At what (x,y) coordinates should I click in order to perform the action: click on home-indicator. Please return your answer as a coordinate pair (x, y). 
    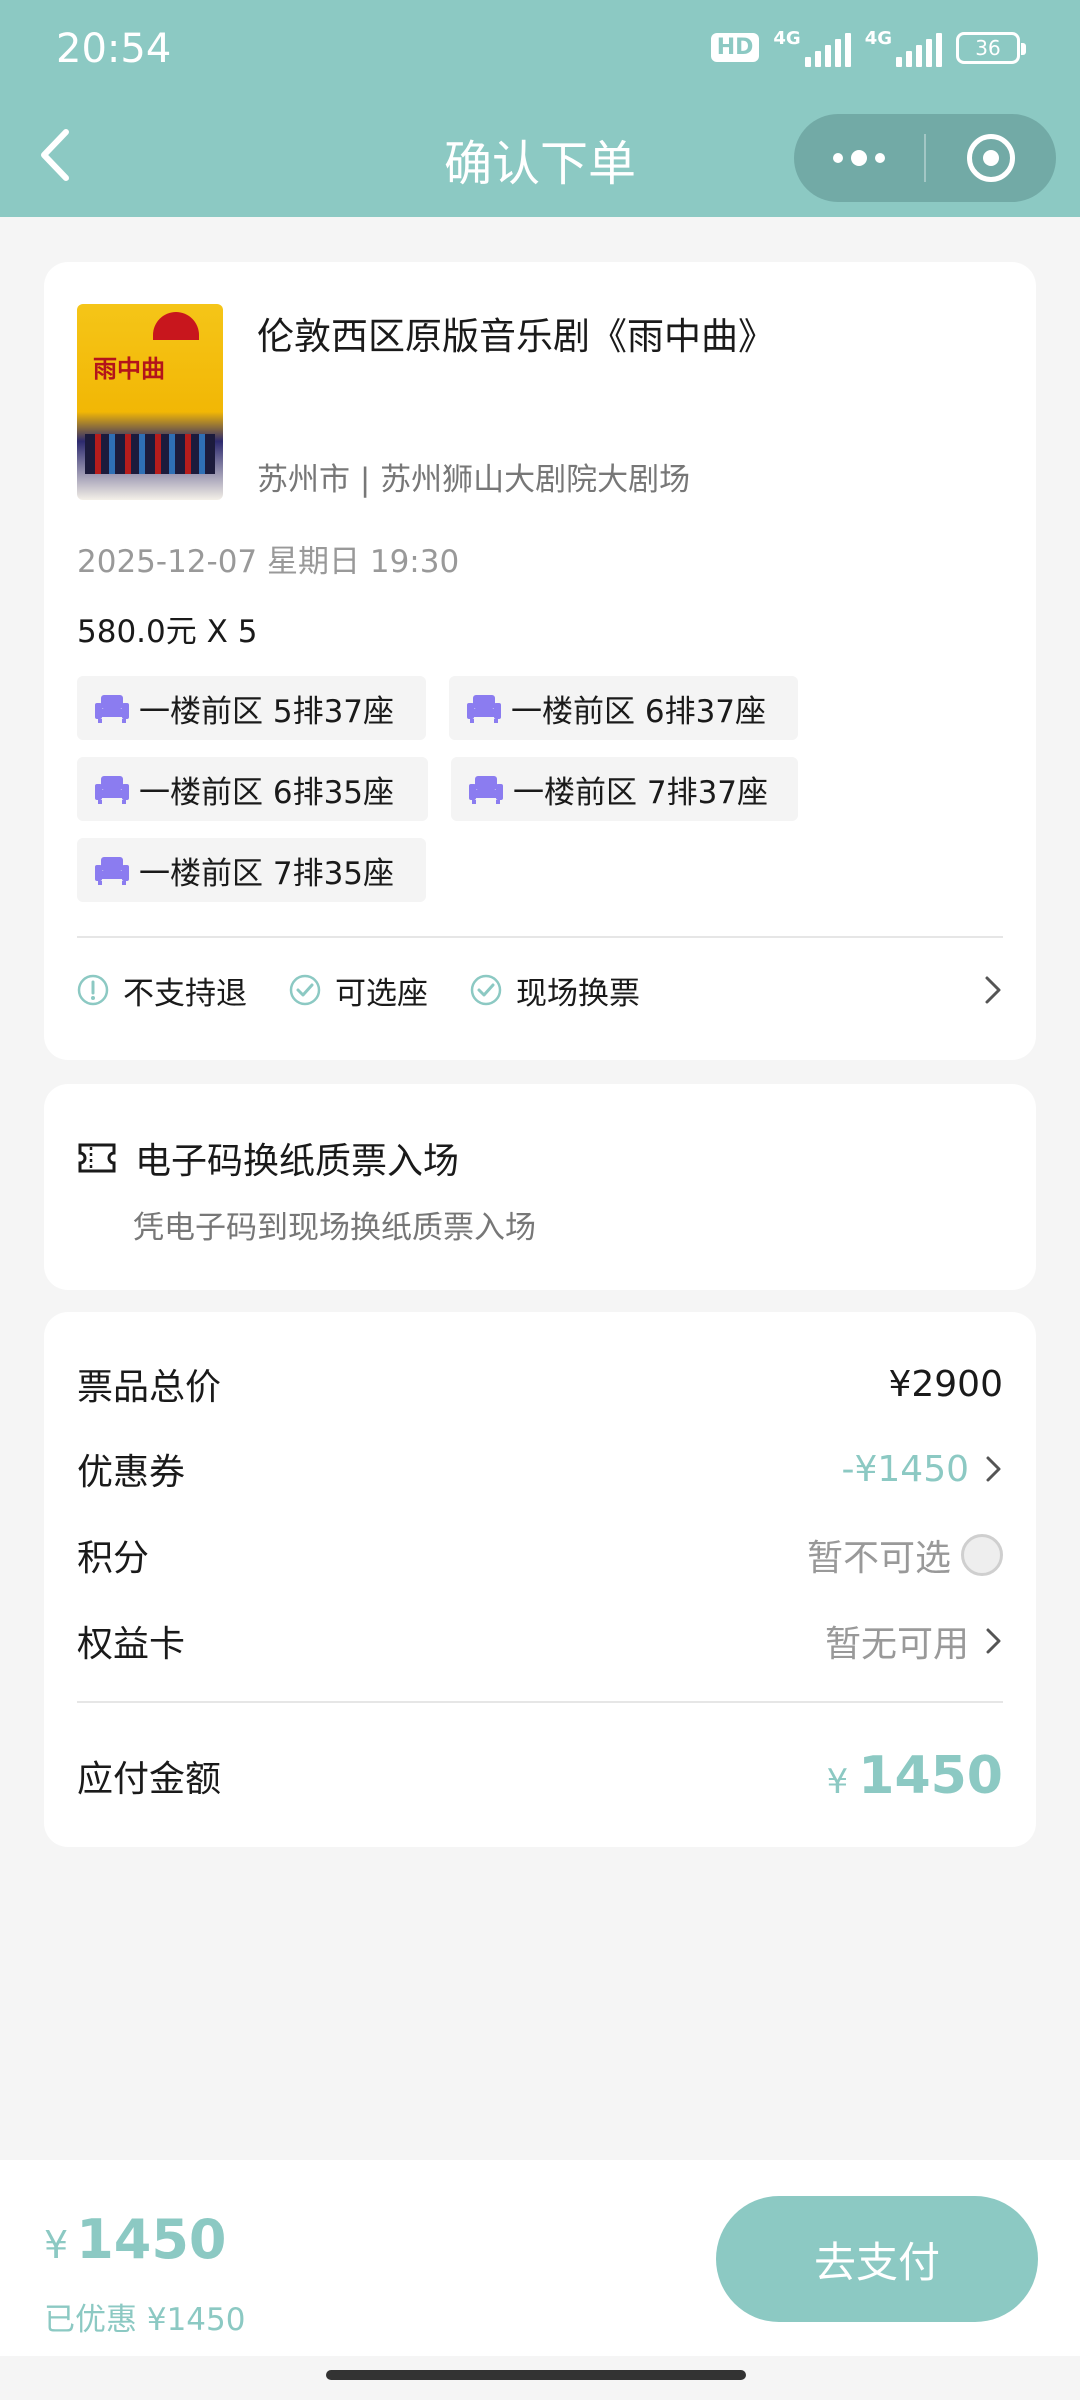
    Looking at the image, I should click on (536, 2375).